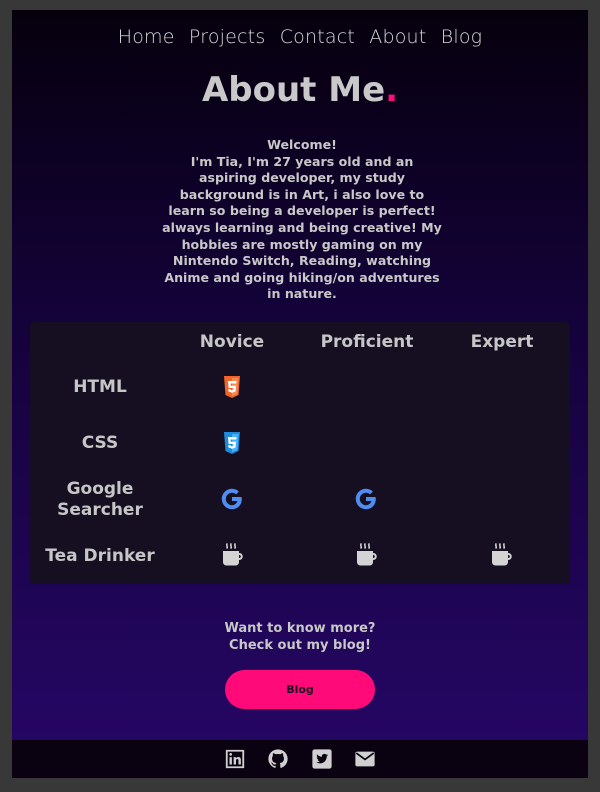 The image size is (600, 792). Describe the element at coordinates (397, 37) in the screenshot. I see `nav-link-about: About` at that location.